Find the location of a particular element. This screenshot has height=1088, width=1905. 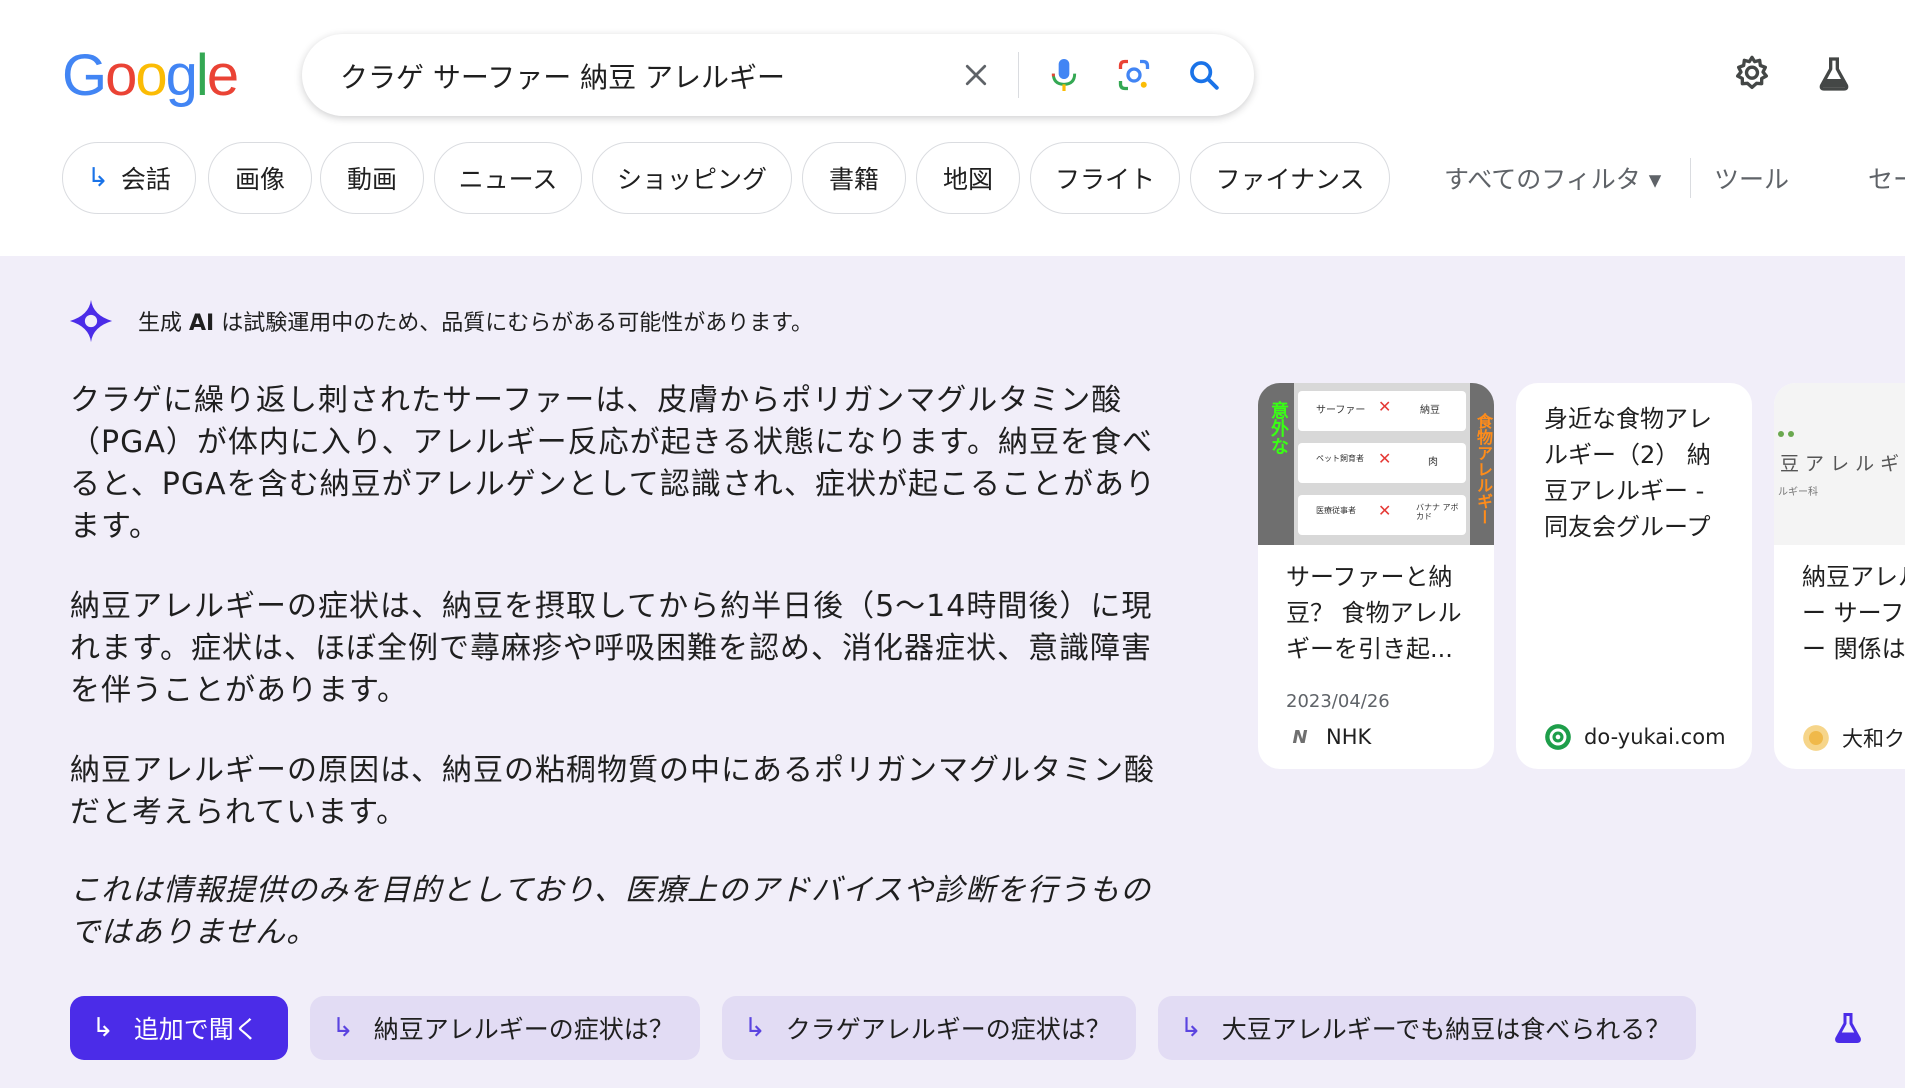

lens-icon is located at coordinates (1134, 75).